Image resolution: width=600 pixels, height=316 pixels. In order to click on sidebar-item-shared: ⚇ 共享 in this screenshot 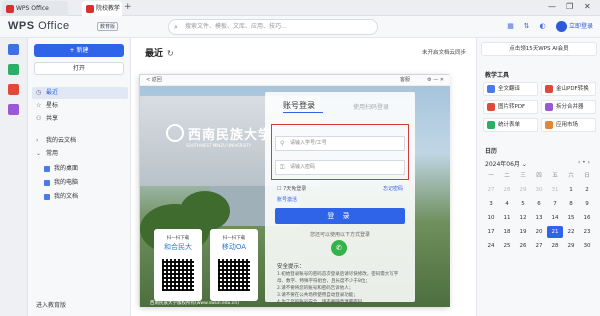, I will do `click(80, 119)`.